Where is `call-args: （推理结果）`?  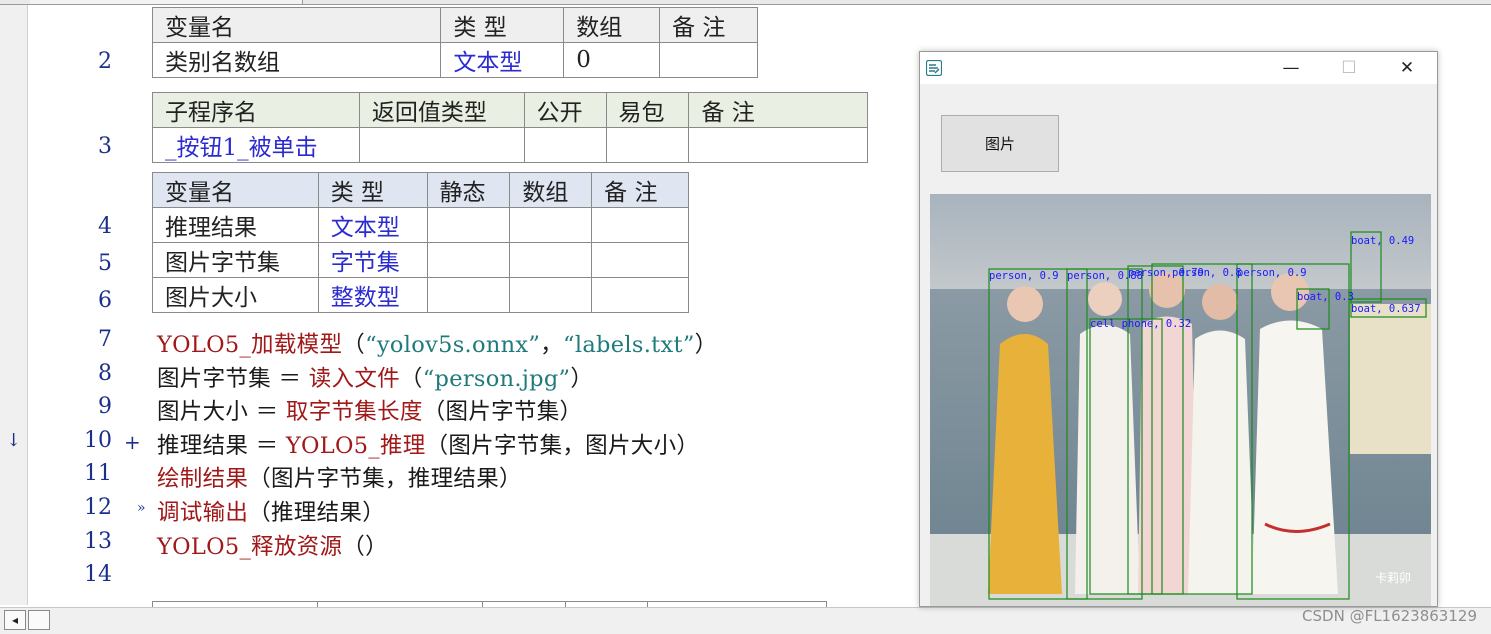 call-args: （推理结果） is located at coordinates (317, 513).